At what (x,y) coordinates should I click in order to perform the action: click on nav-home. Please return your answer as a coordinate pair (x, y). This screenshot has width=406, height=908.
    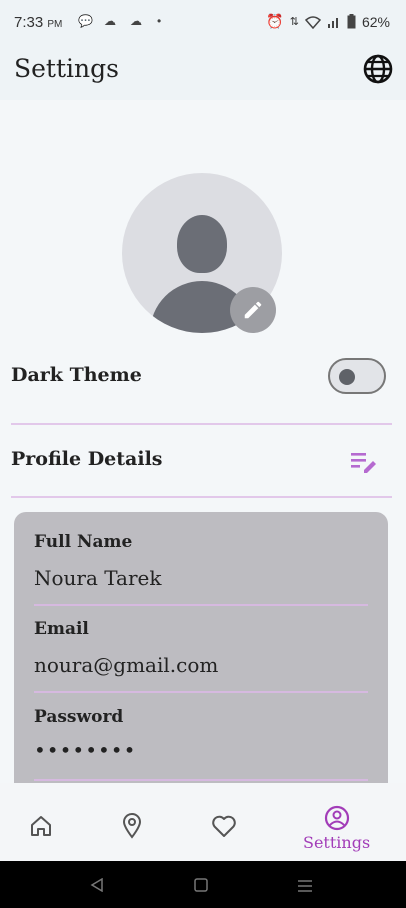
    Looking at the image, I should click on (41, 826).